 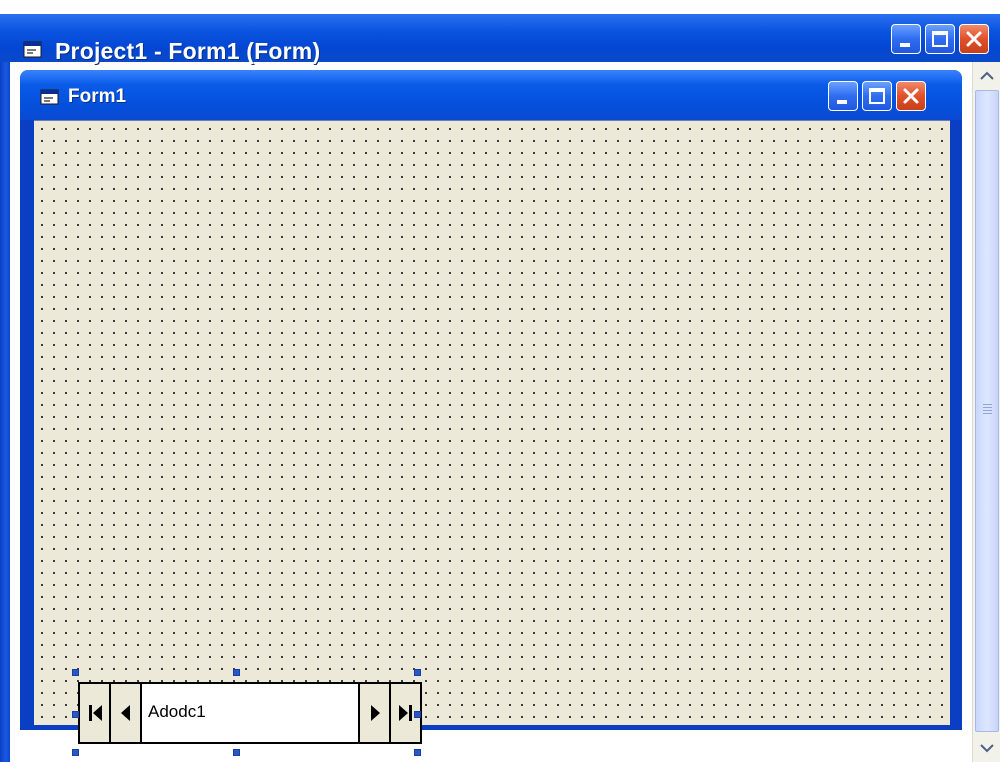 I want to click on form-maximize-button, so click(x=877, y=96).